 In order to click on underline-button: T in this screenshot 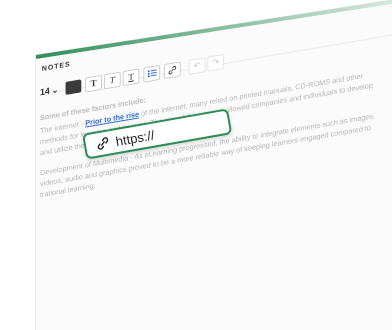, I will do `click(131, 76)`.